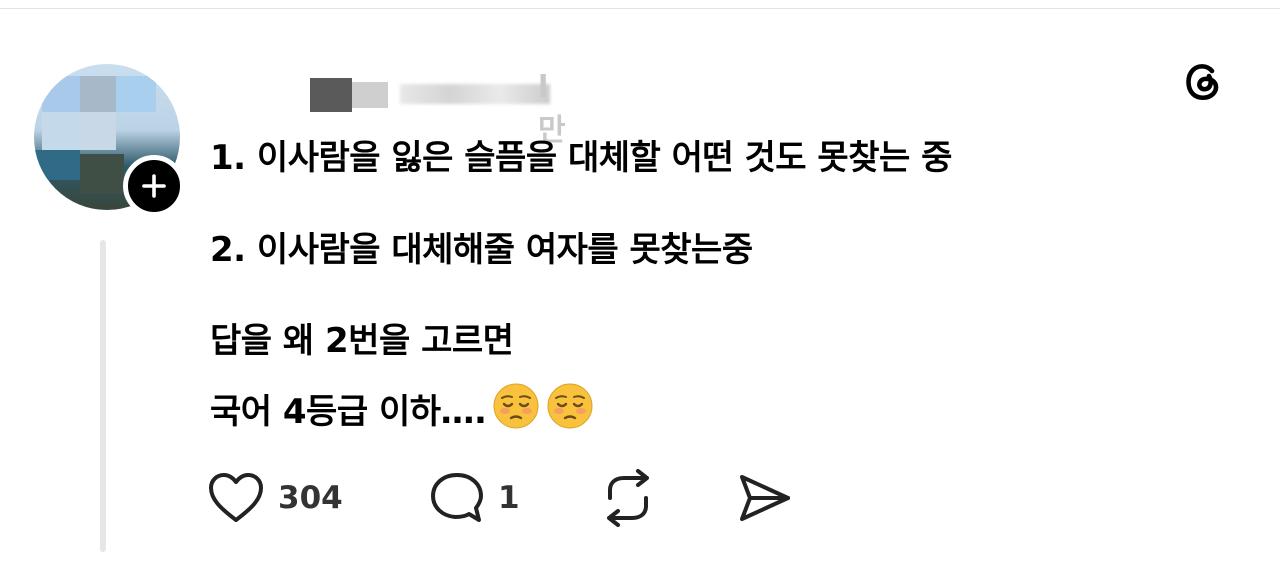 This screenshot has height=579, width=1280. I want to click on thread-line, so click(103, 396).